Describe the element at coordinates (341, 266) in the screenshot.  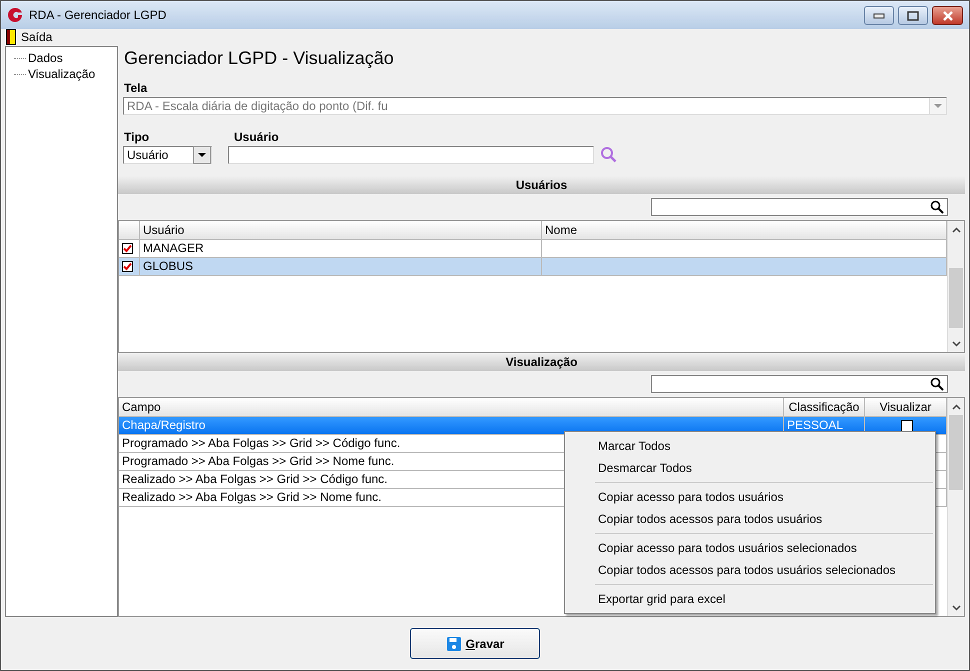
I see `table-cell: GLOBUS` at that location.